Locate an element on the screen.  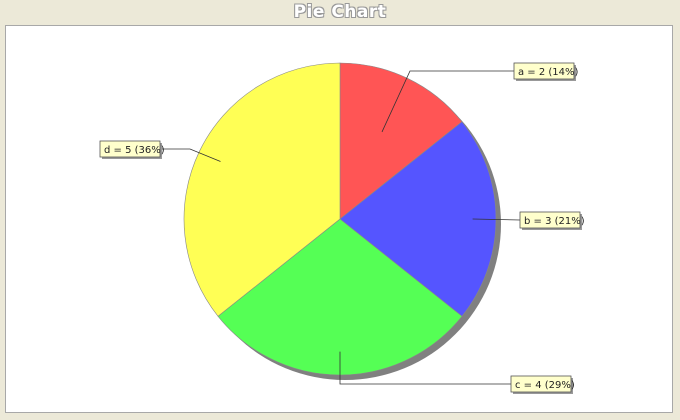
slice-label-b: b = 3 (21%) is located at coordinates (554, 221).